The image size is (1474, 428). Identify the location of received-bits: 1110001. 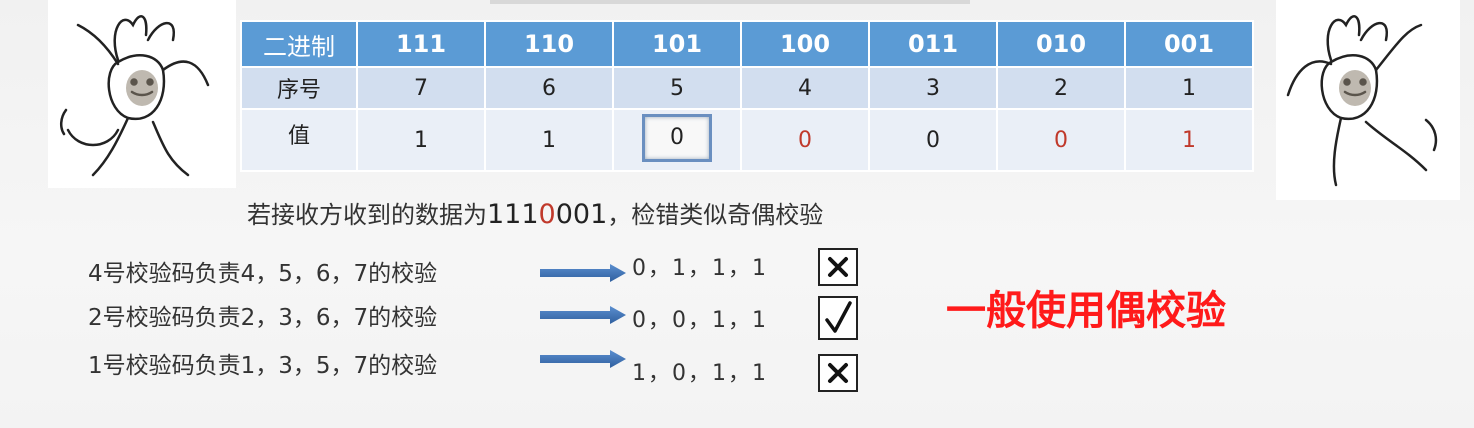
(547, 214).